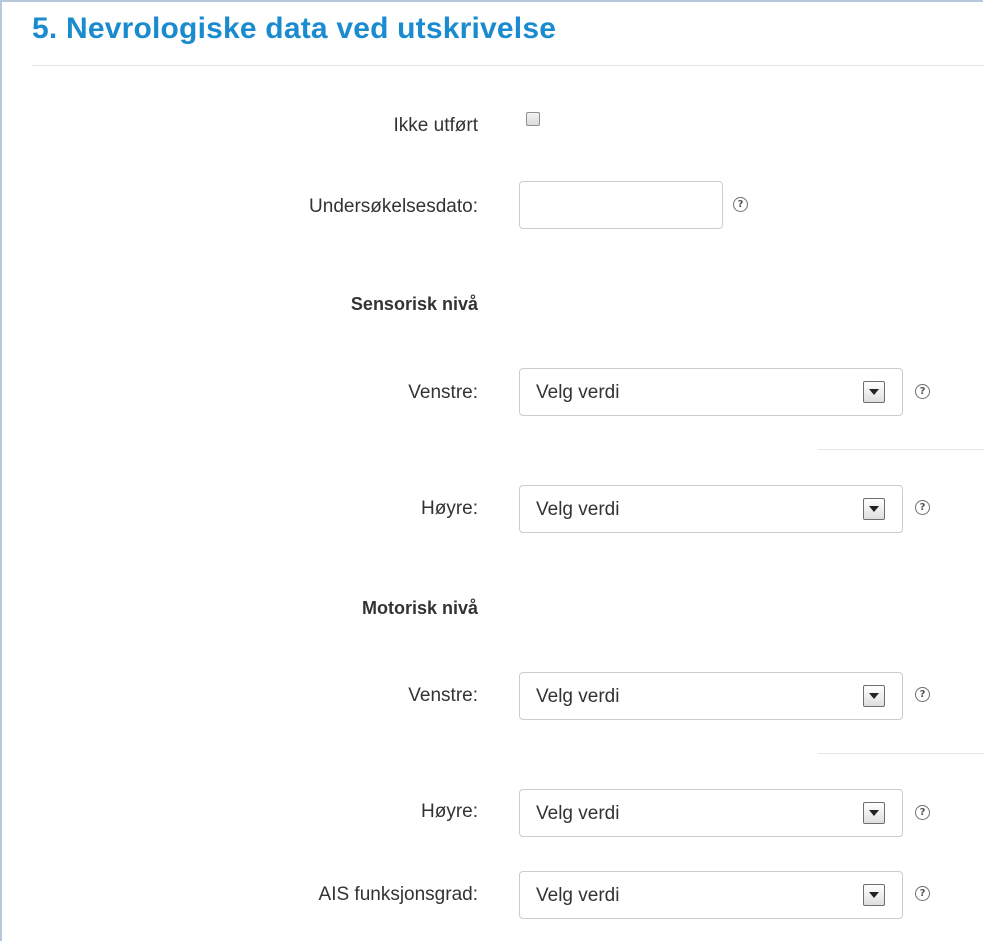 The height and width of the screenshot is (942, 984). I want to click on not-done-label: Ikke utført, so click(435, 125).